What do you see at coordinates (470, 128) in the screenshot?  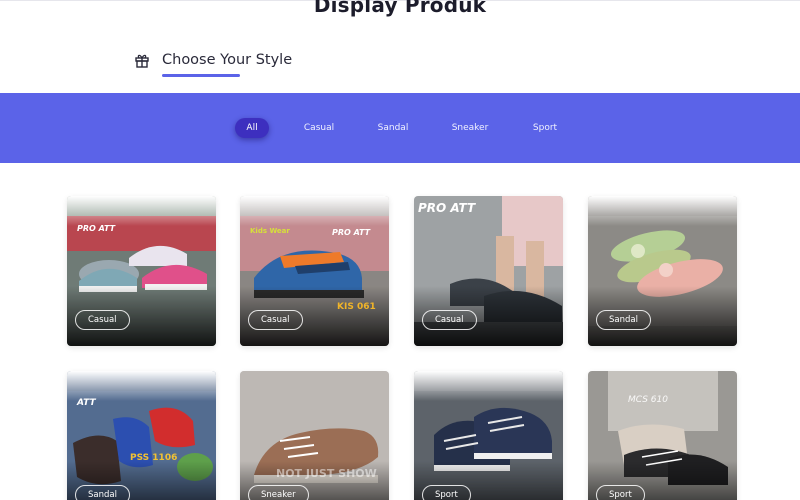 I see `filter-sneaker: Sneaker` at bounding box center [470, 128].